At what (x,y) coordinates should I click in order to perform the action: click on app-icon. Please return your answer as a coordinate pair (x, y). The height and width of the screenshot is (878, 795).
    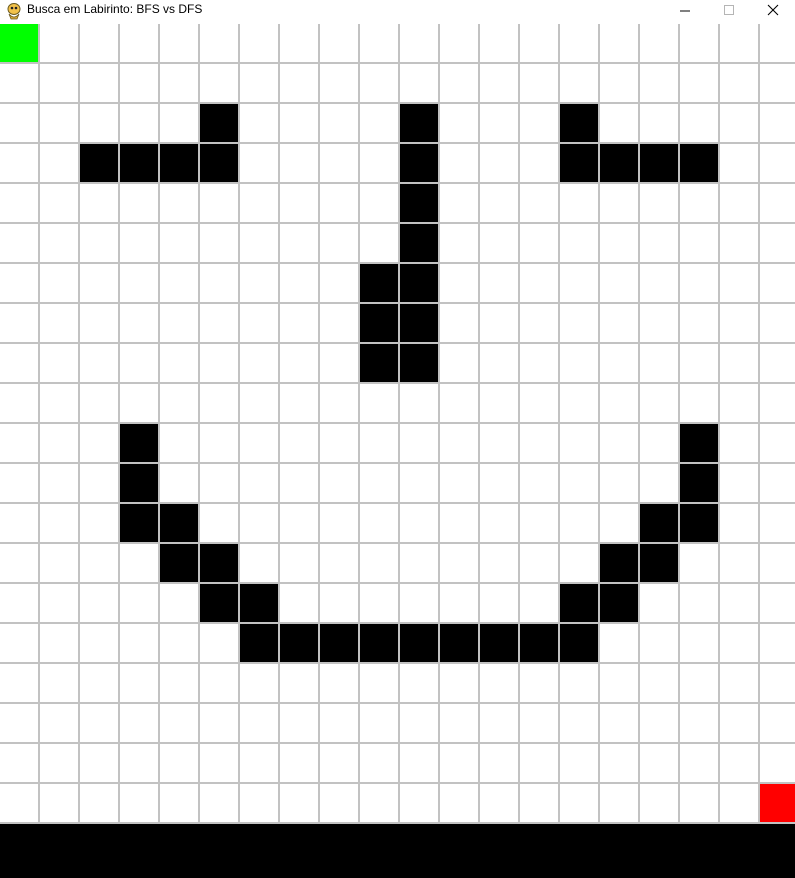
    Looking at the image, I should click on (14, 11).